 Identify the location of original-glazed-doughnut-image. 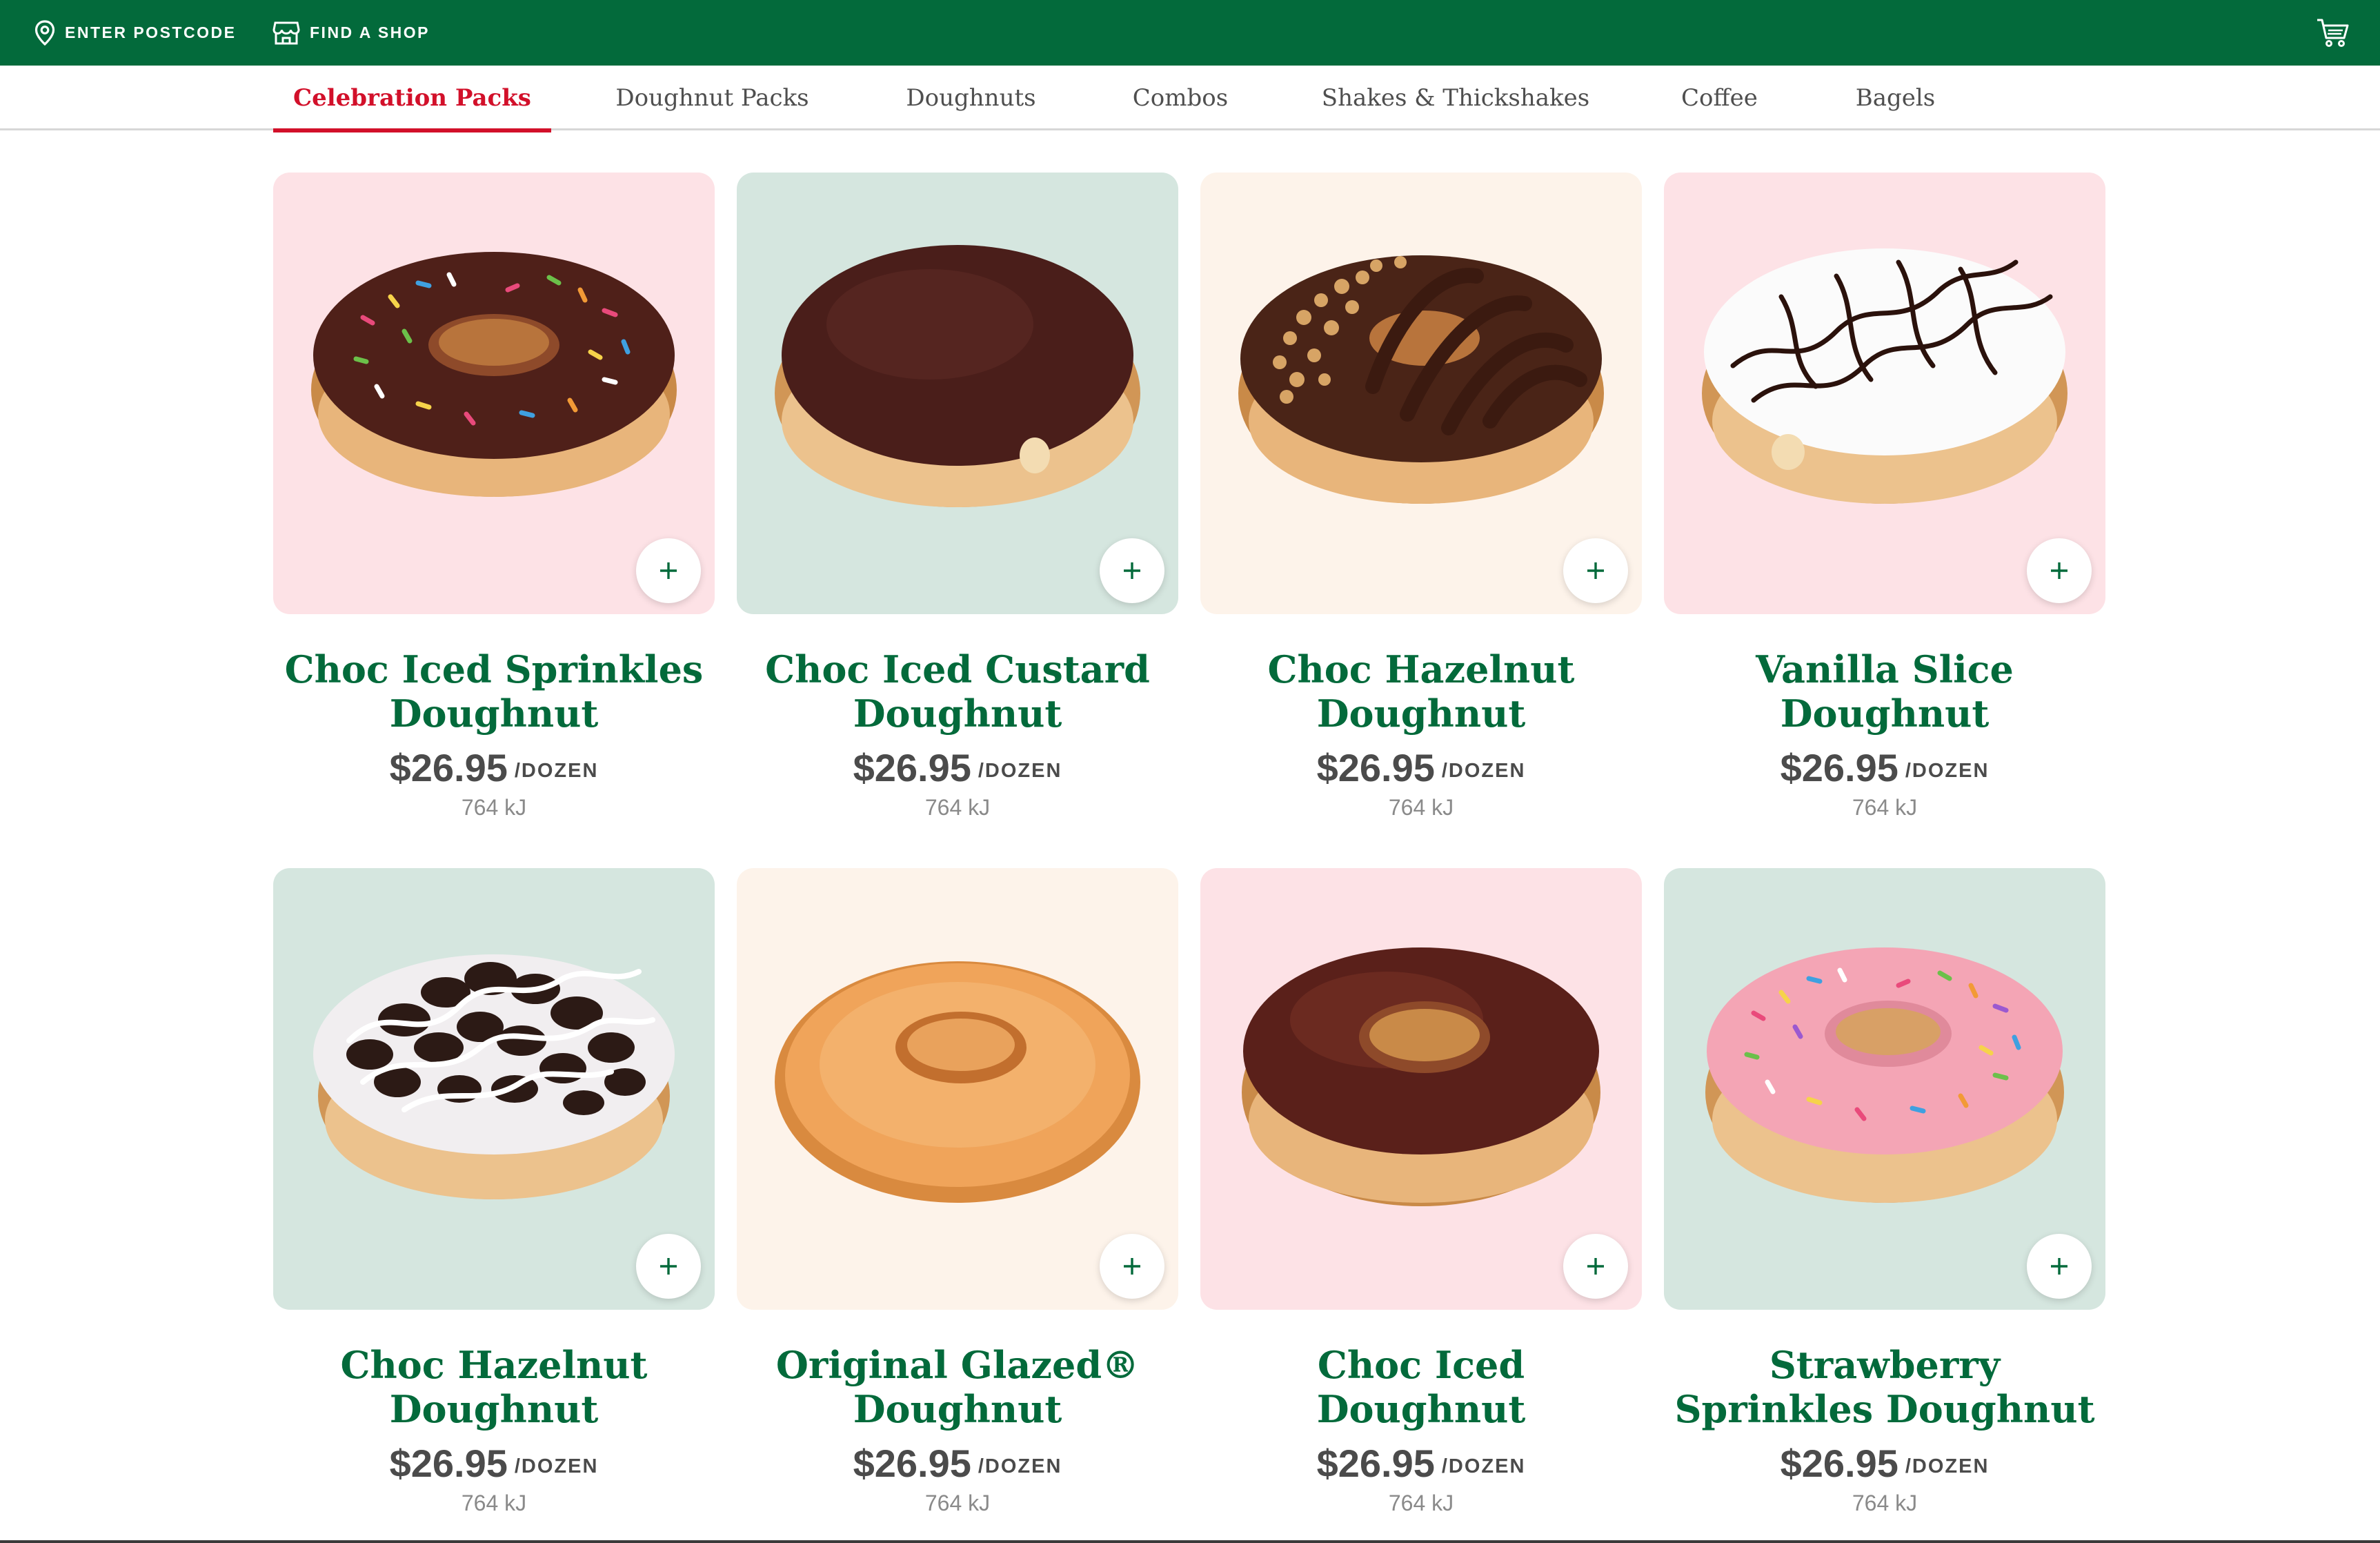
(957, 1082).